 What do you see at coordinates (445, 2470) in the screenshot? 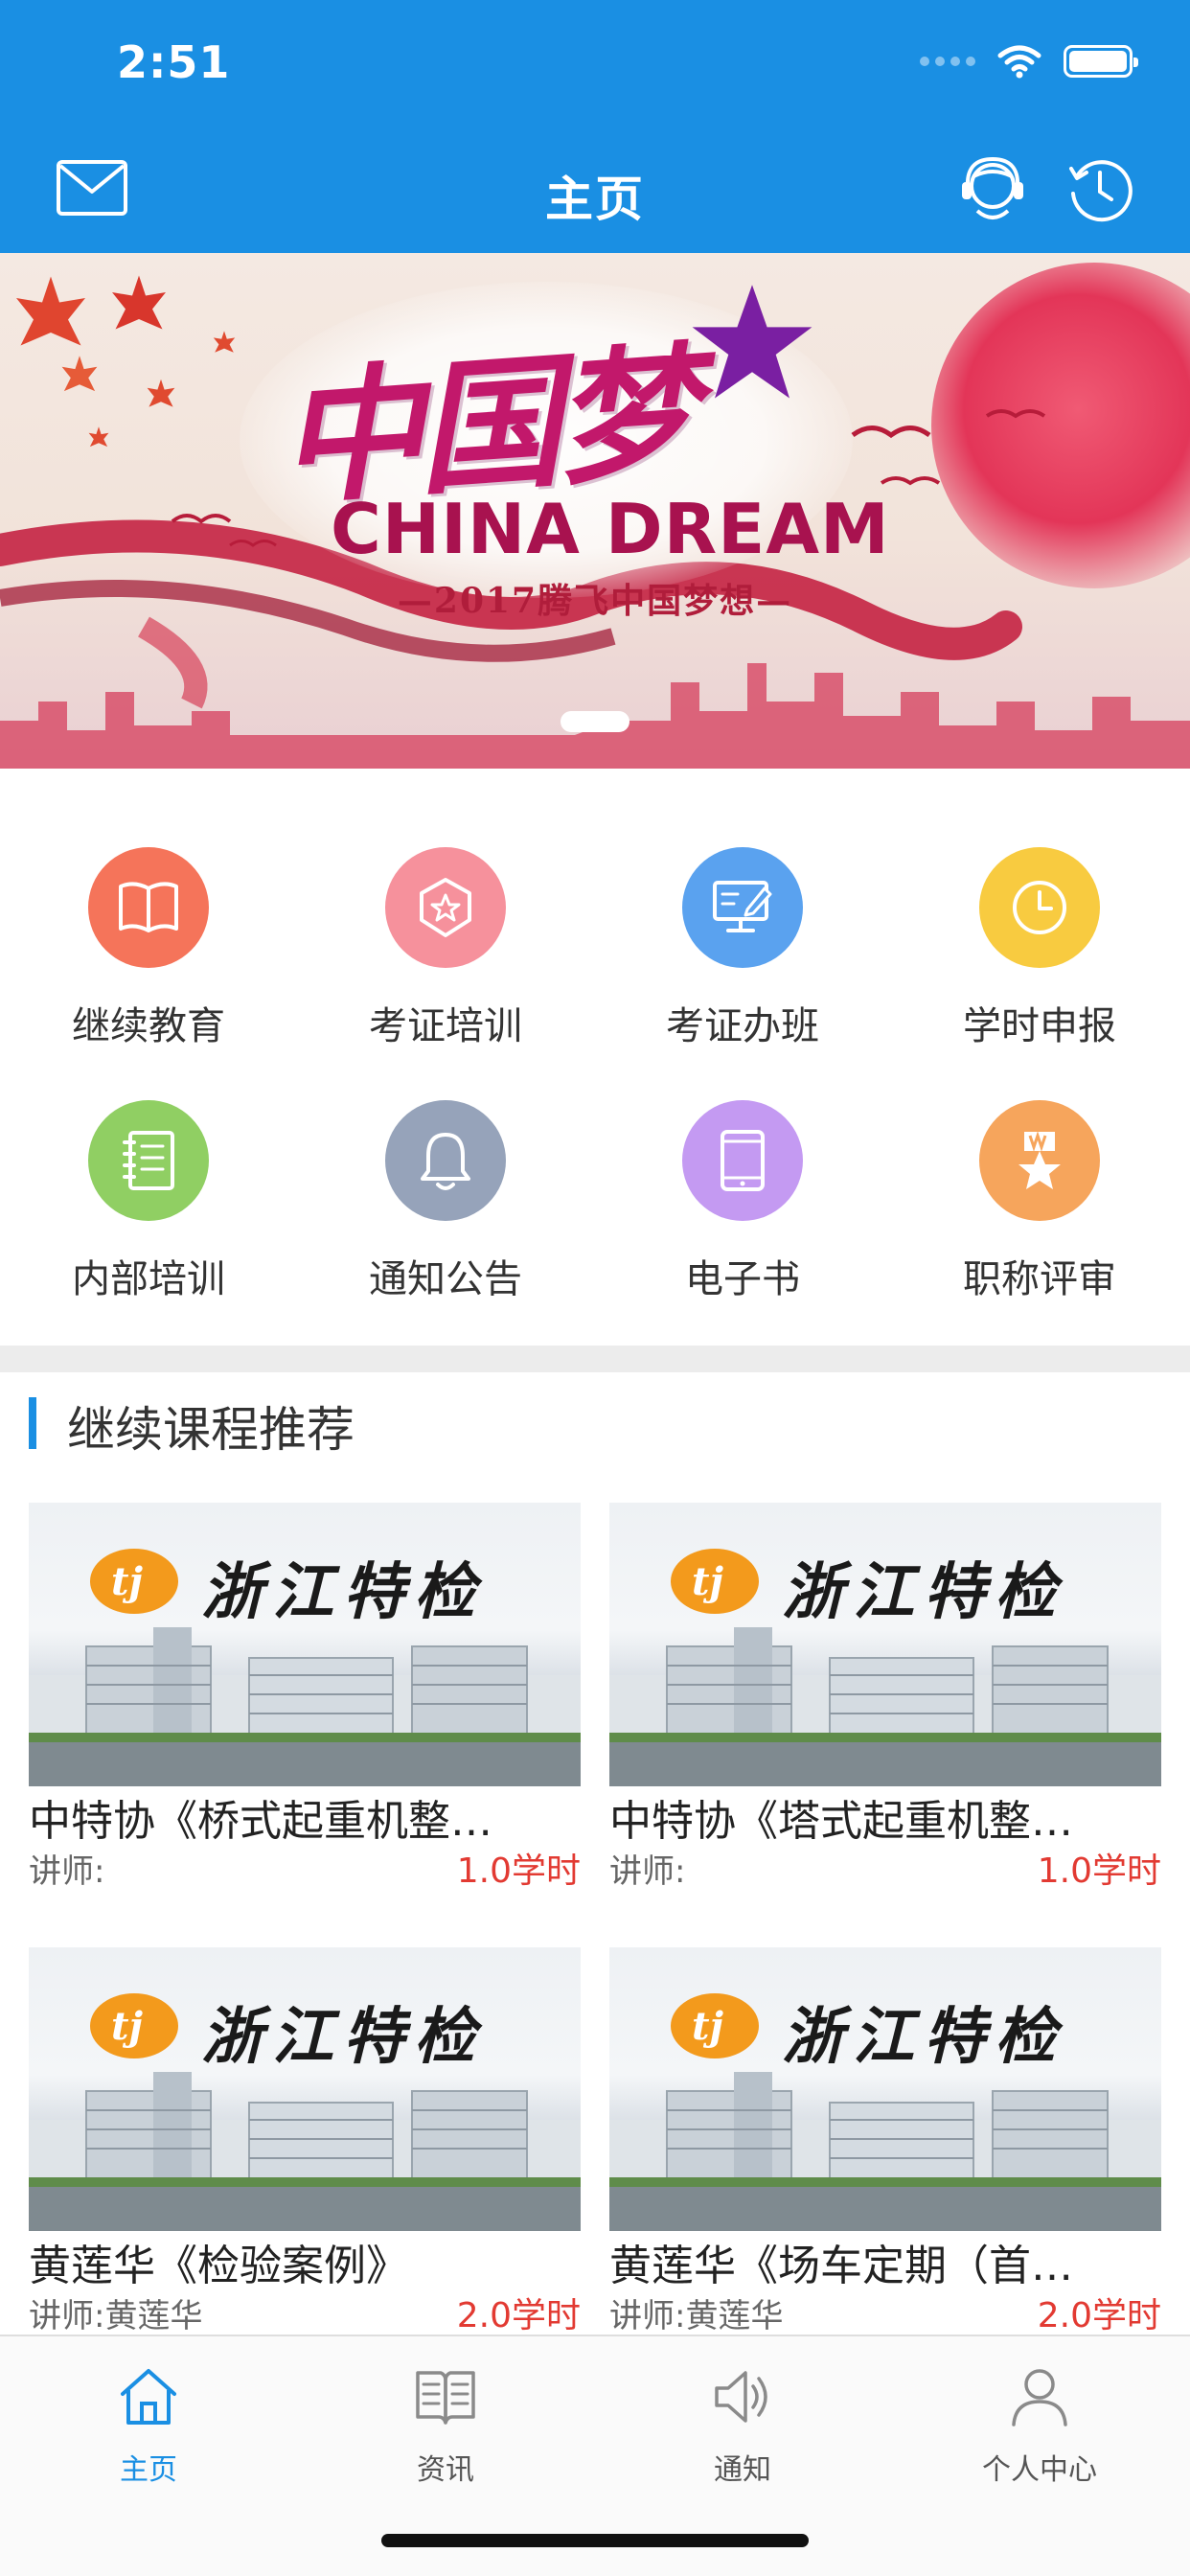
I see `tab-label: 资讯` at bounding box center [445, 2470].